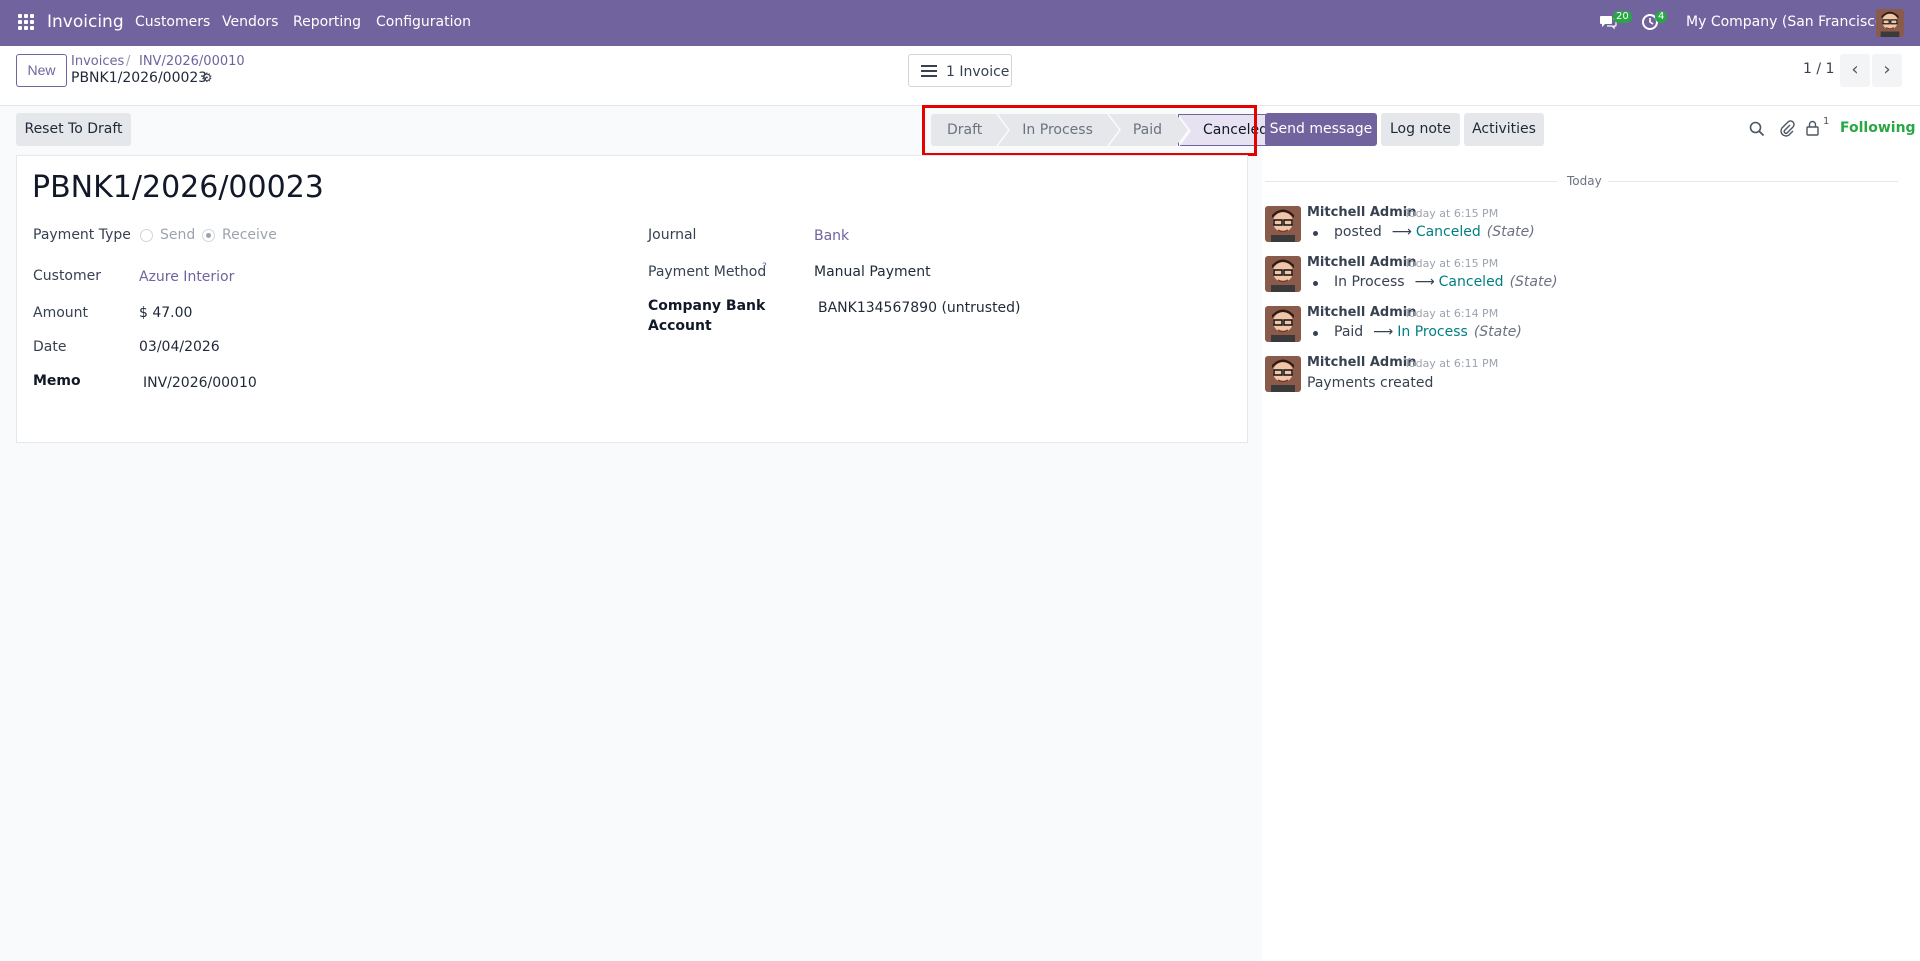 Image resolution: width=1920 pixels, height=961 pixels. I want to click on company-bank-account-label-line2: Account, so click(680, 326).